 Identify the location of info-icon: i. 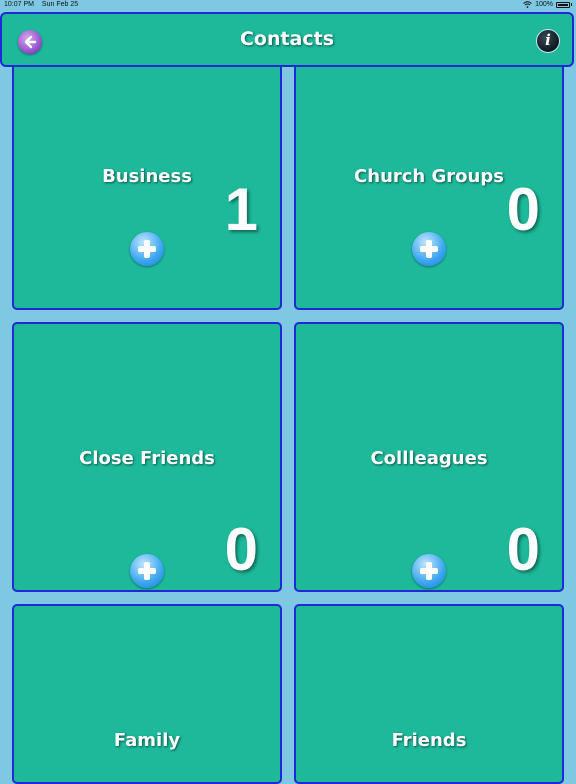
(548, 40).